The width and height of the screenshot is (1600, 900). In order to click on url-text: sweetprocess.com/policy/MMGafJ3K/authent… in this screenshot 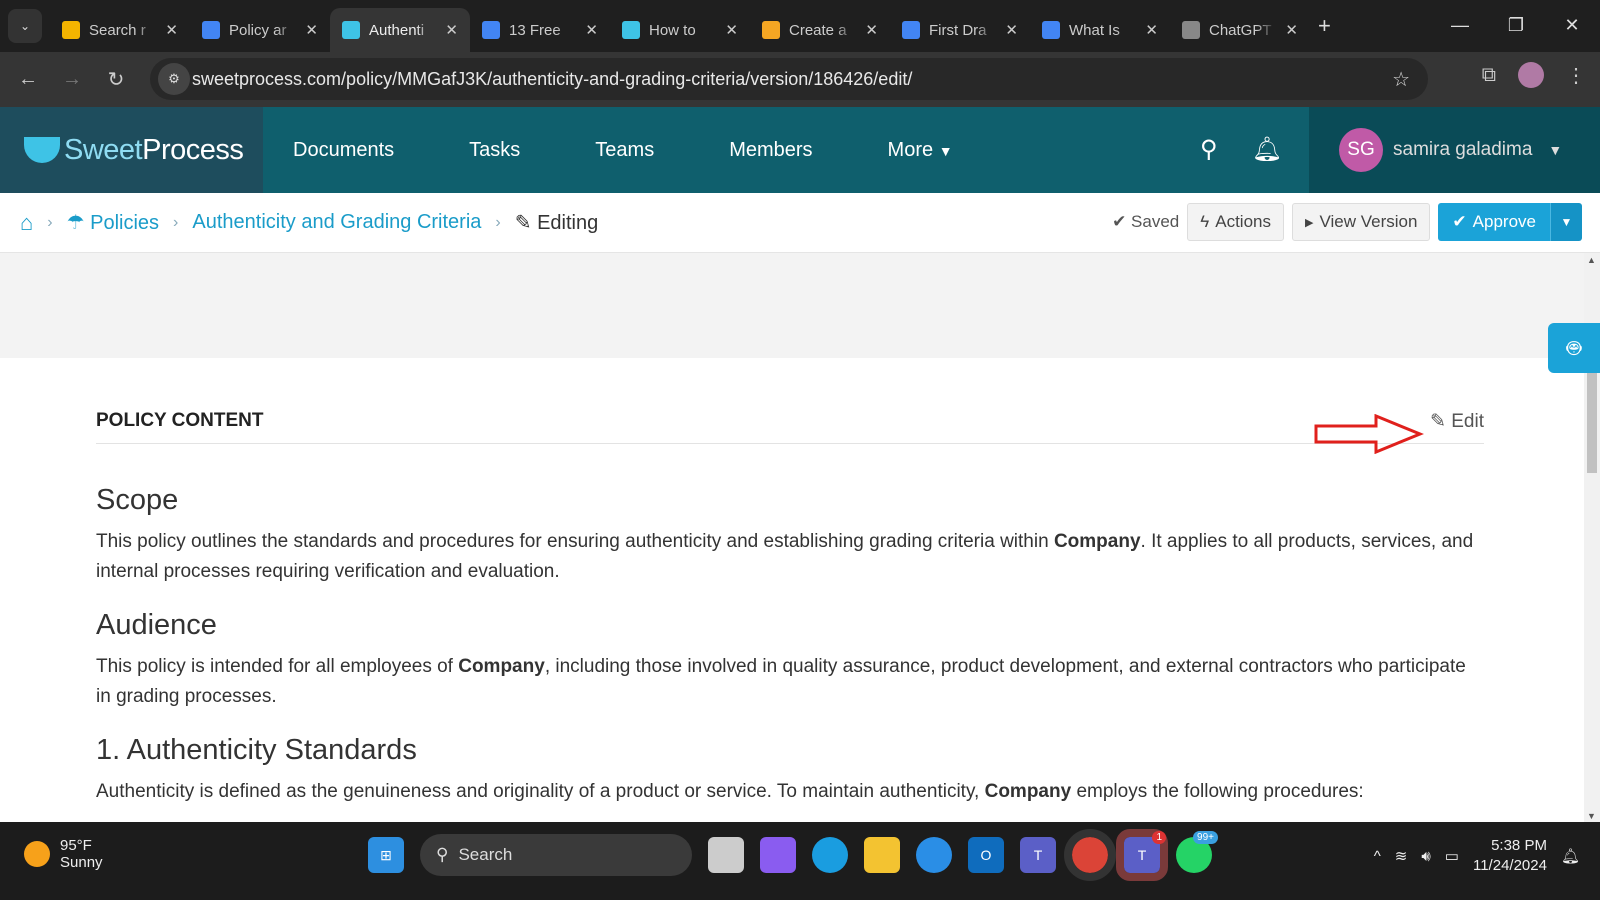, I will do `click(552, 79)`.